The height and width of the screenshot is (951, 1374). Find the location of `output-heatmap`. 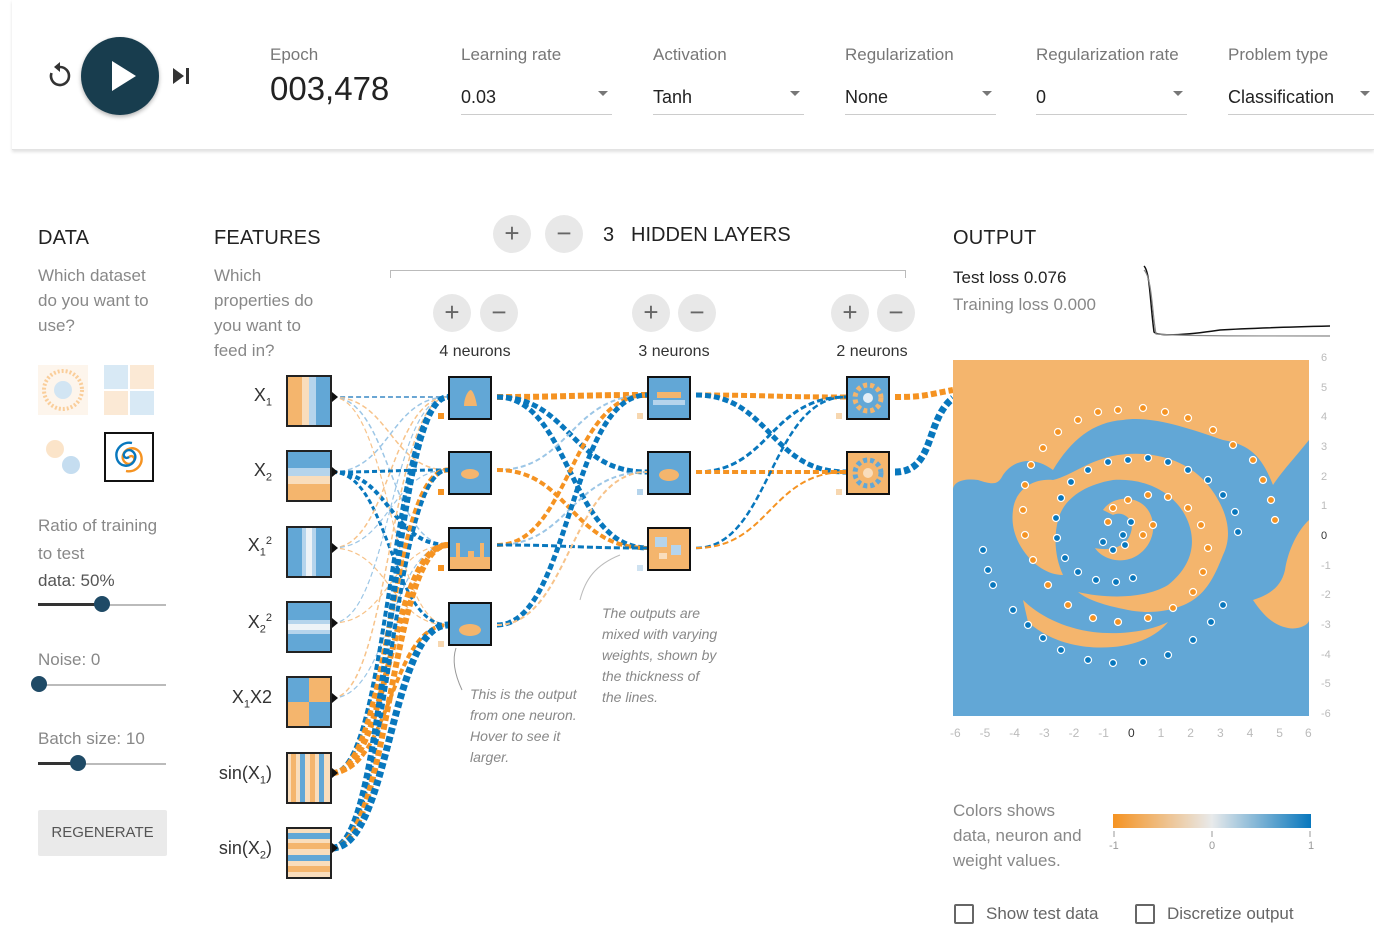

output-heatmap is located at coordinates (1131, 538).